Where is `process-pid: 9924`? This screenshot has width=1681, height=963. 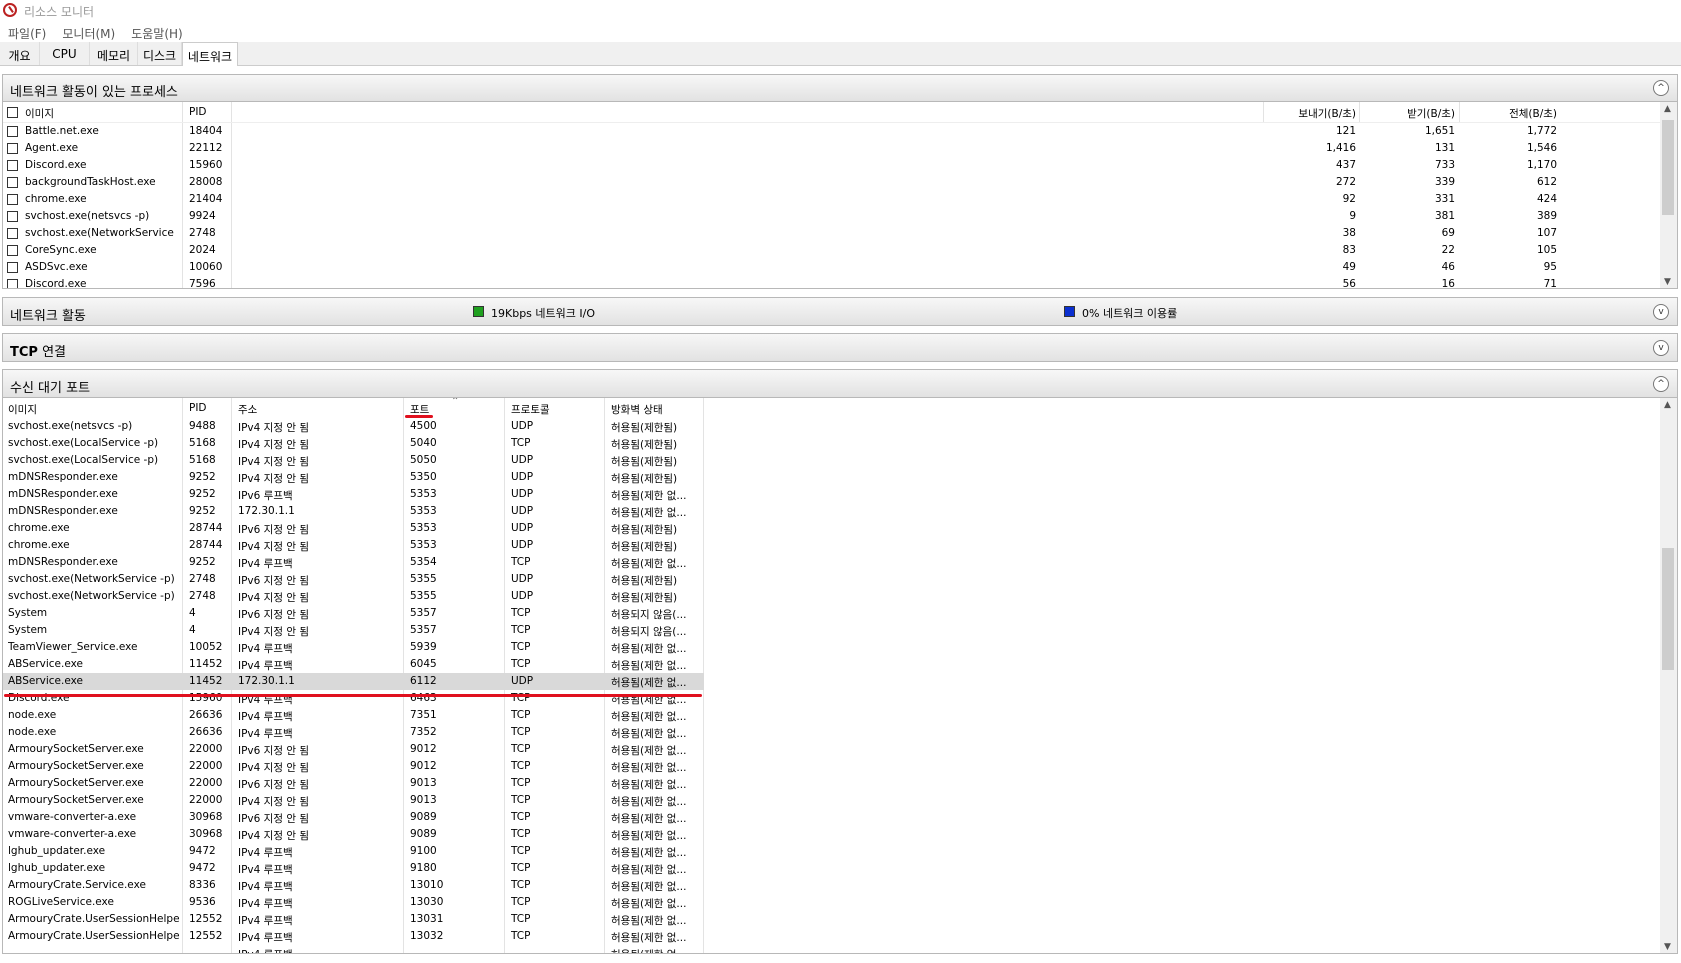
process-pid: 9924 is located at coordinates (202, 216).